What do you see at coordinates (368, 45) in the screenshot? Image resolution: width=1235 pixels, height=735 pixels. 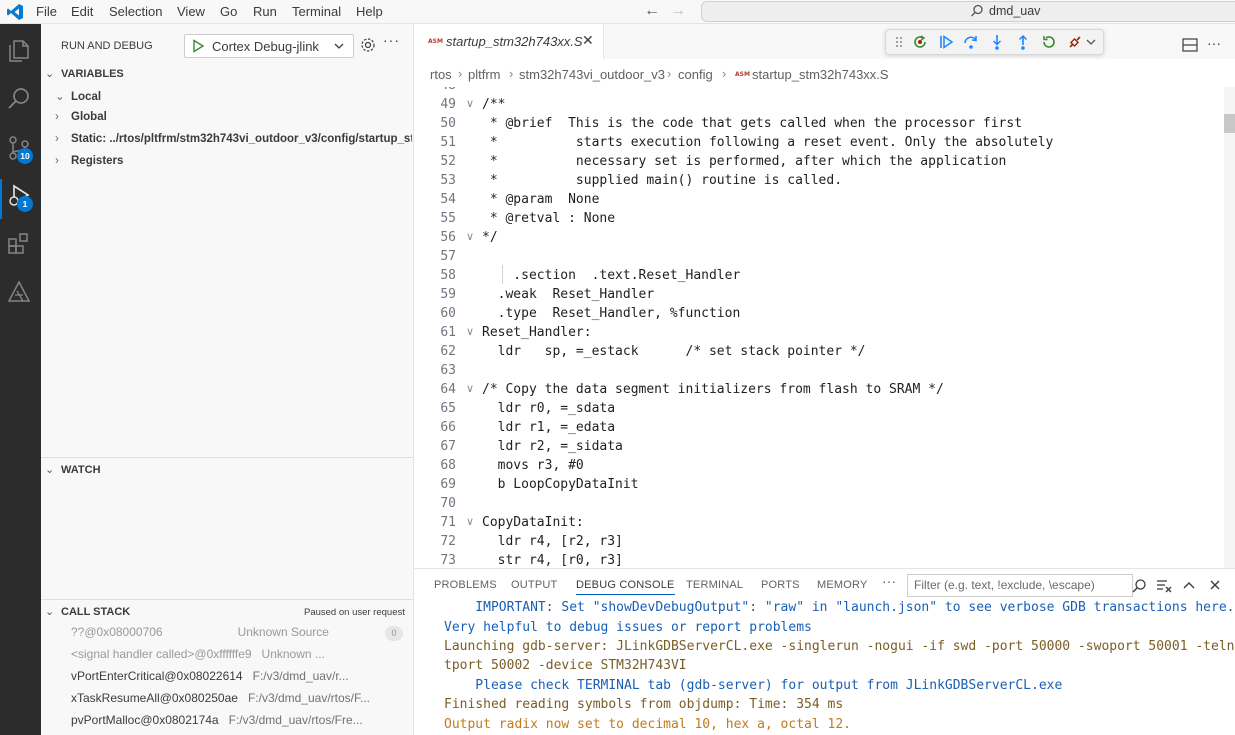 I see `gear-icon` at bounding box center [368, 45].